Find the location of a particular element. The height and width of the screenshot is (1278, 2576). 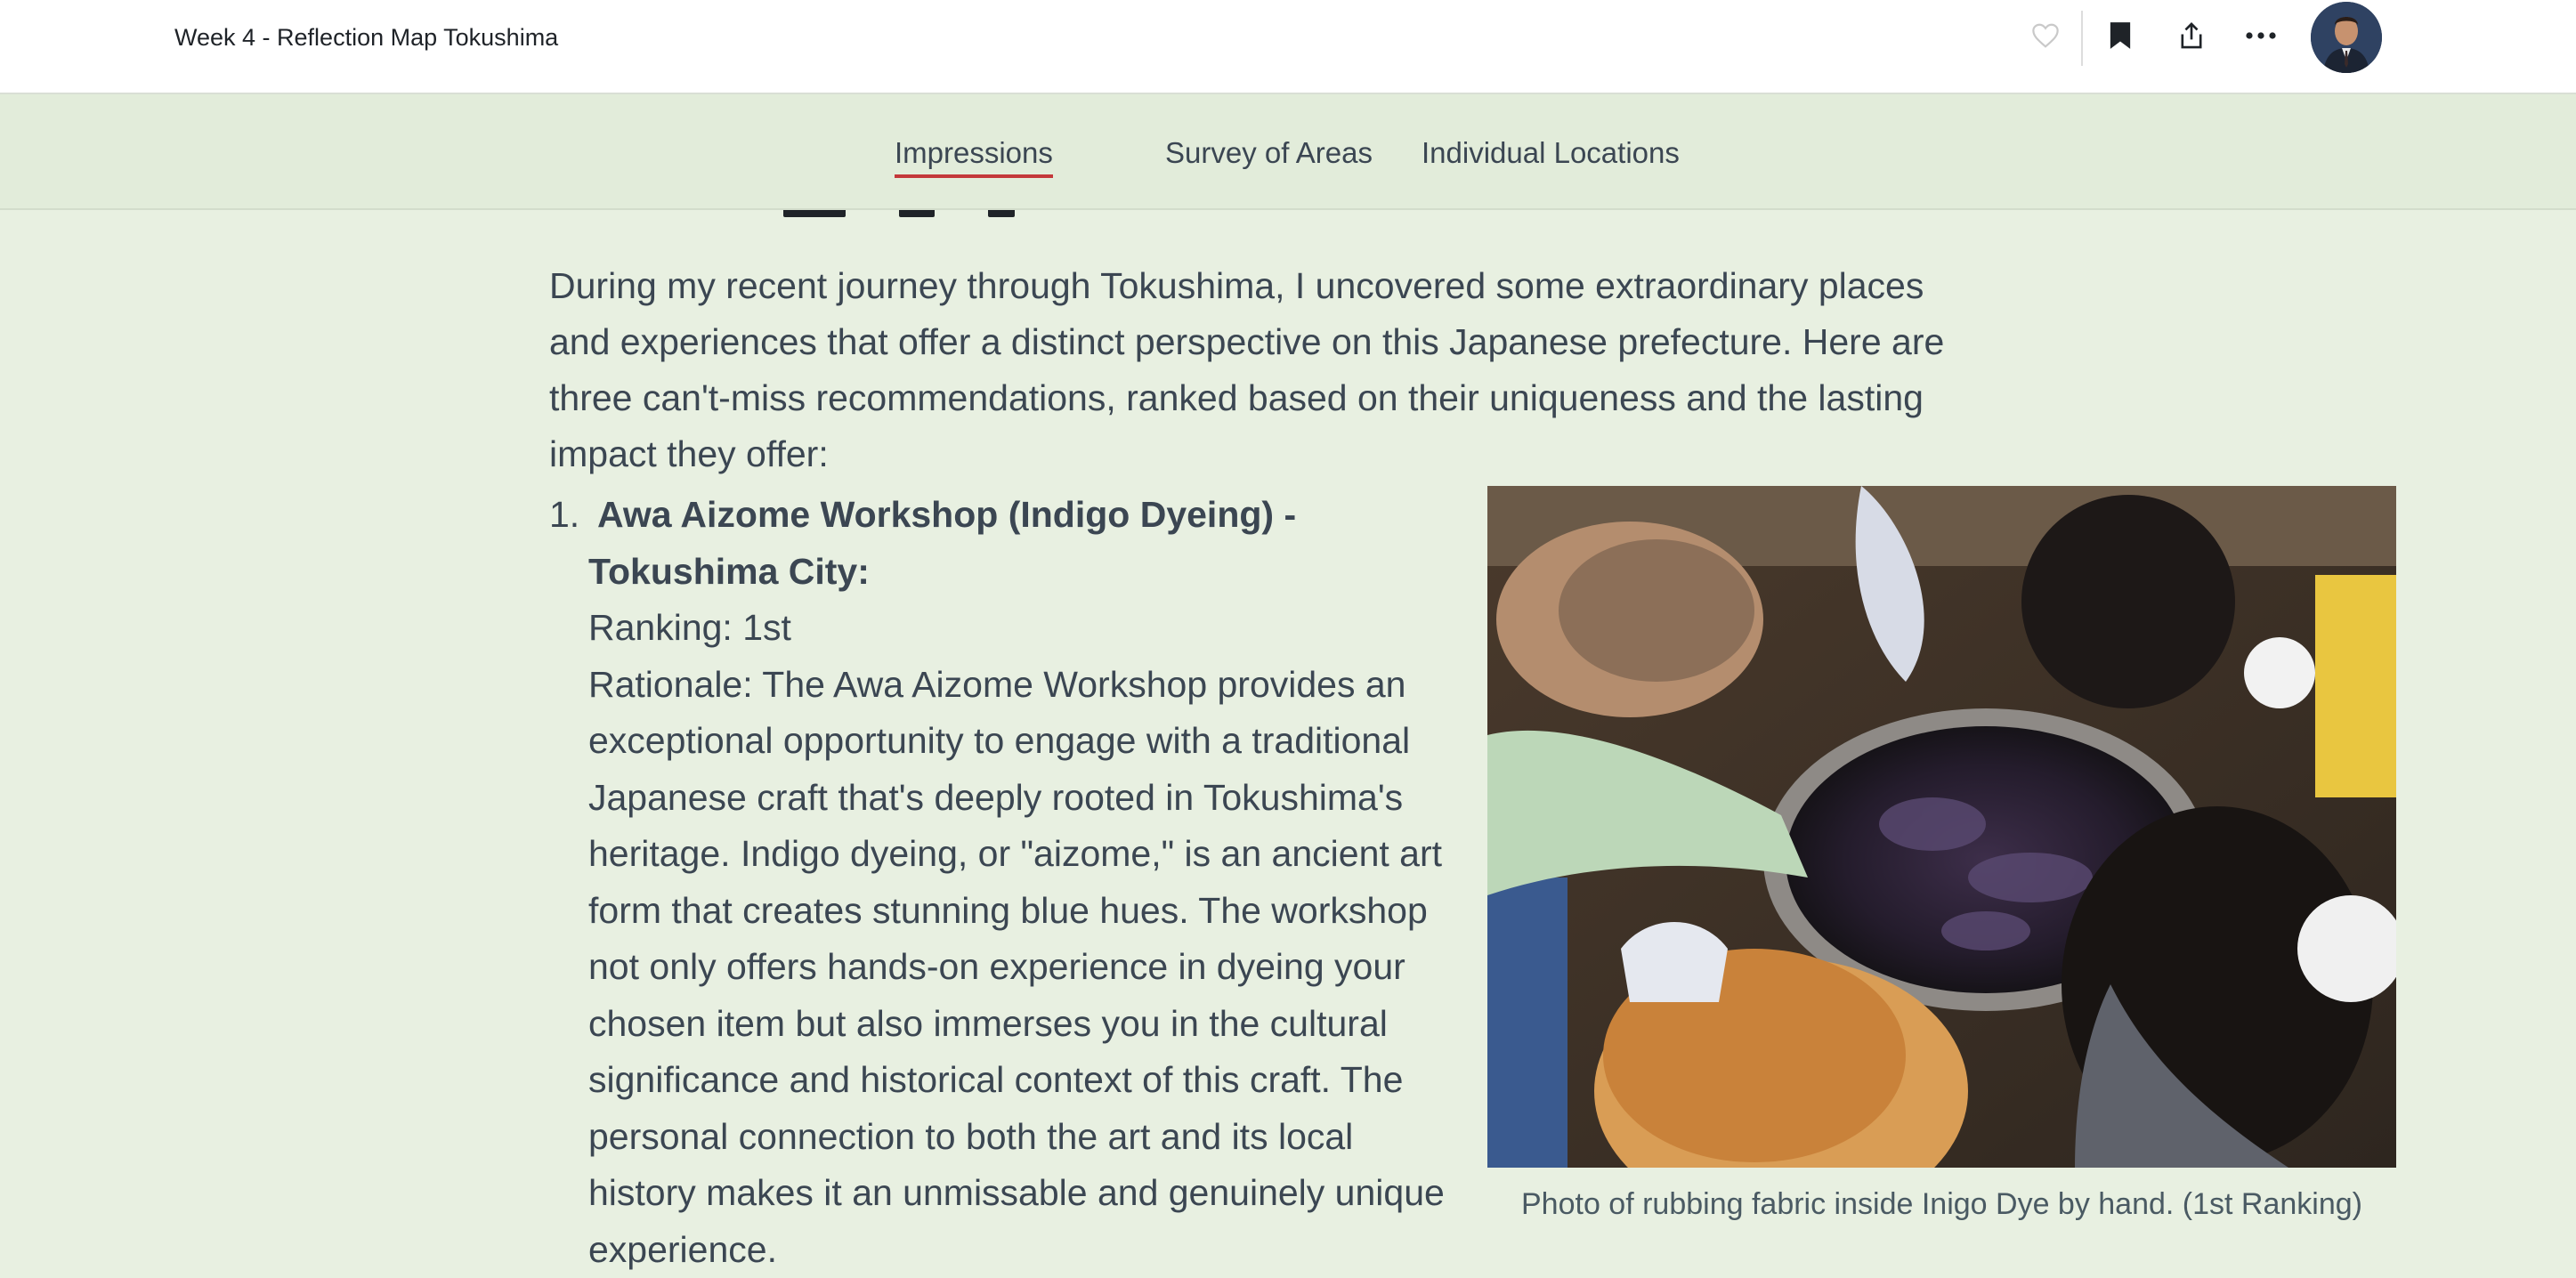

top-bar: Week 4 - Reflection Map Tokushima is located at coordinates (1288, 47).